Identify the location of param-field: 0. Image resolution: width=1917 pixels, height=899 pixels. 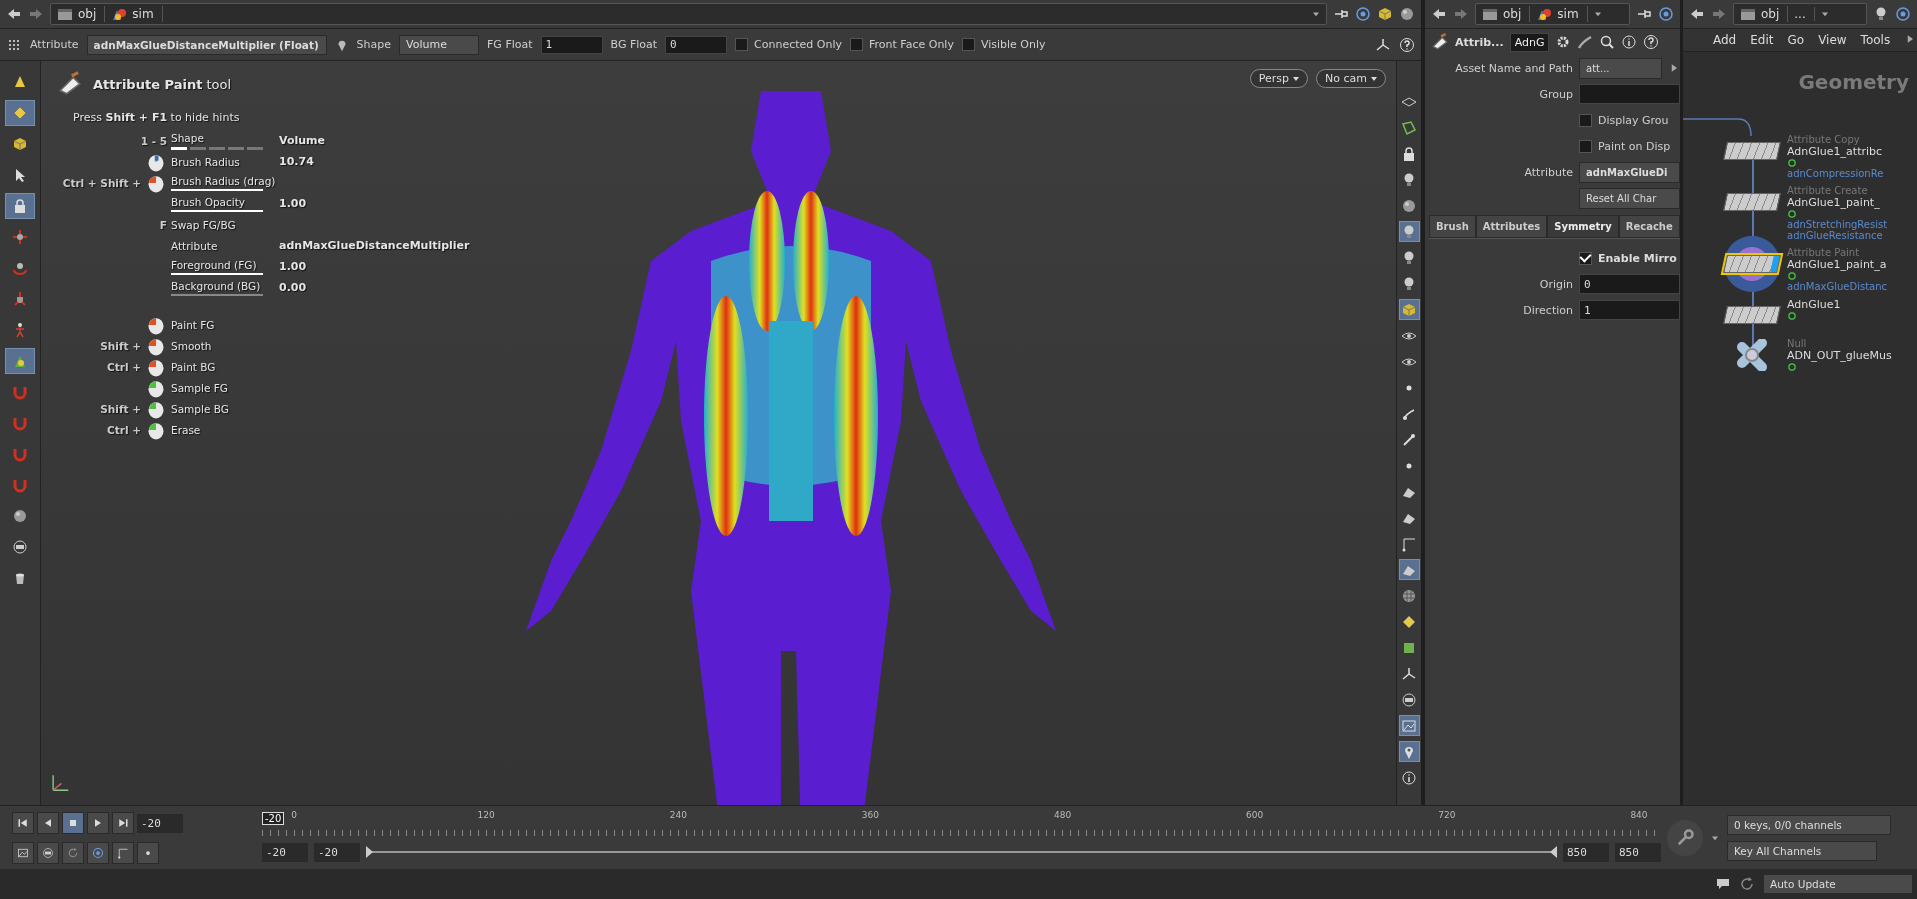
(1629, 284).